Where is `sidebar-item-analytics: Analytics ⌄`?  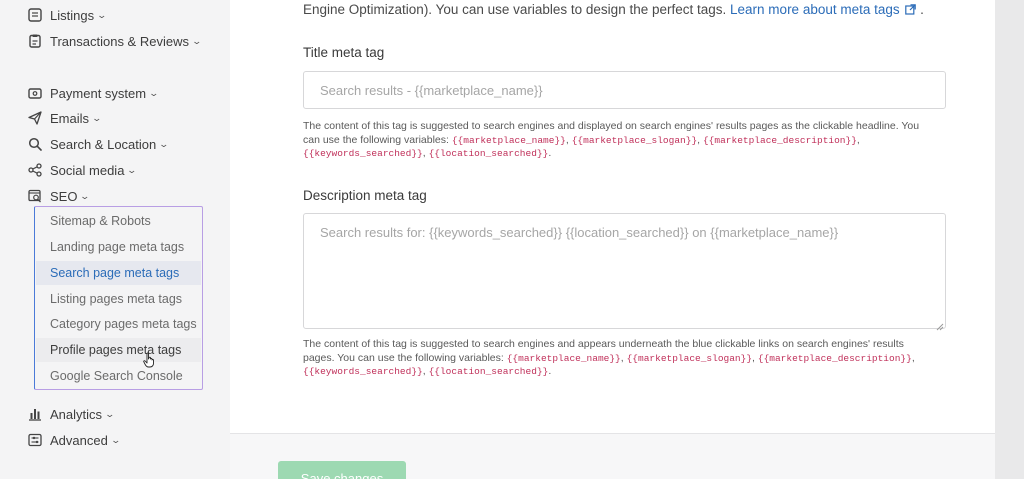 sidebar-item-analytics: Analytics ⌄ is located at coordinates (71, 414).